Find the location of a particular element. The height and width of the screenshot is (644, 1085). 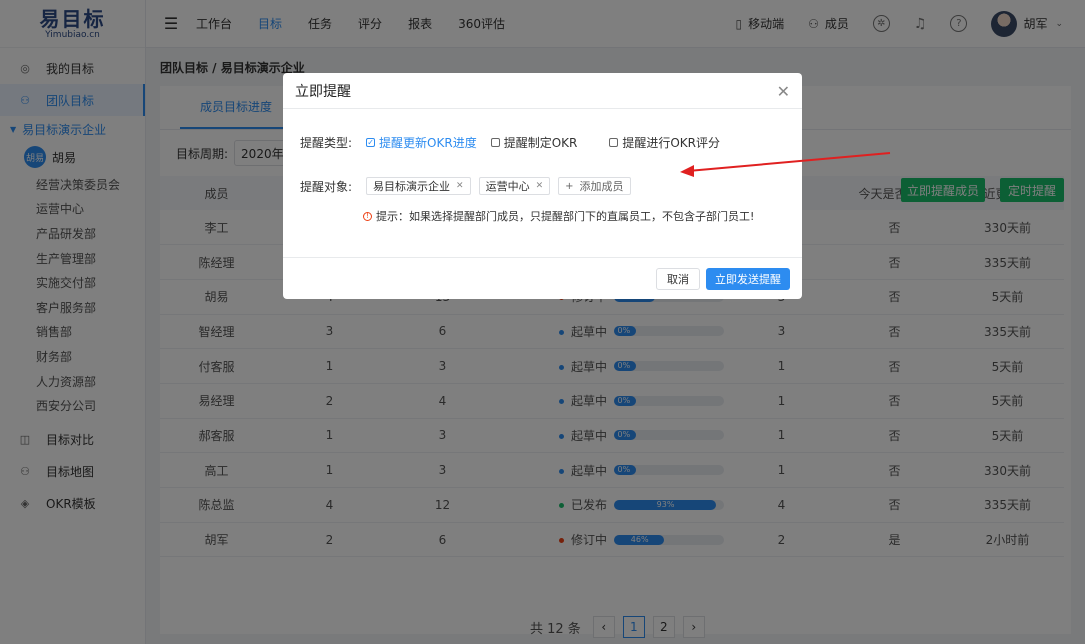

annotation-arrow is located at coordinates (785, 164).